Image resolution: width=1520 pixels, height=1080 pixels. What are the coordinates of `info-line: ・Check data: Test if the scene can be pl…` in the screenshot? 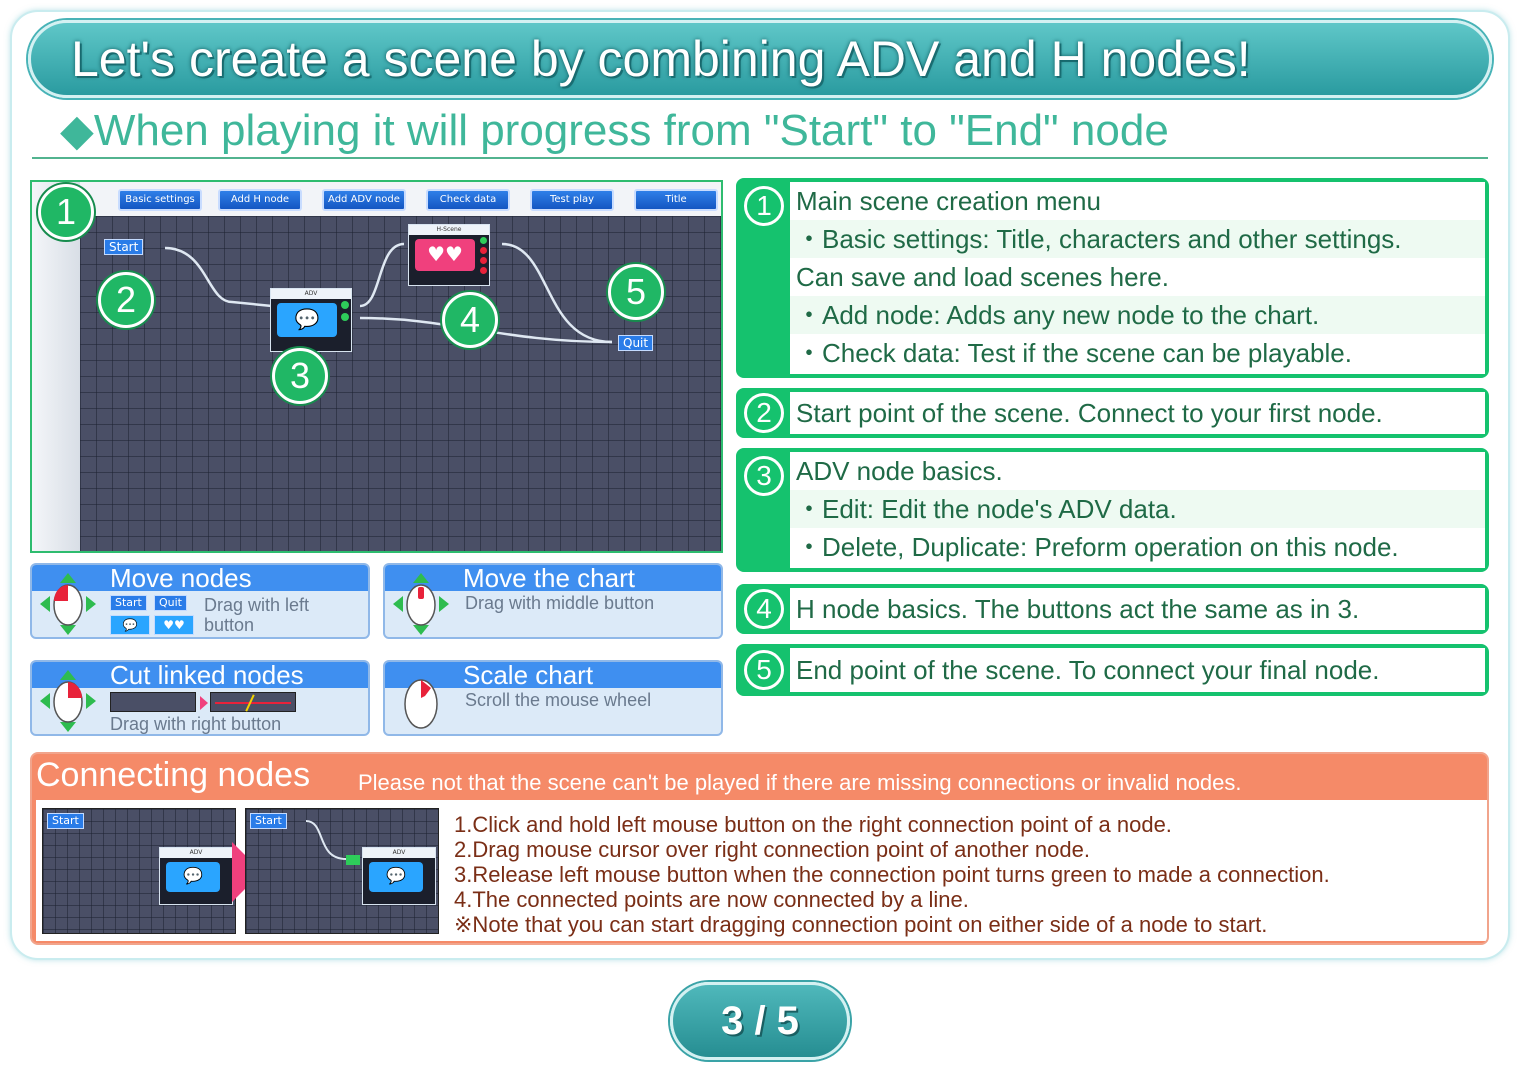 It's located at (1074, 353).